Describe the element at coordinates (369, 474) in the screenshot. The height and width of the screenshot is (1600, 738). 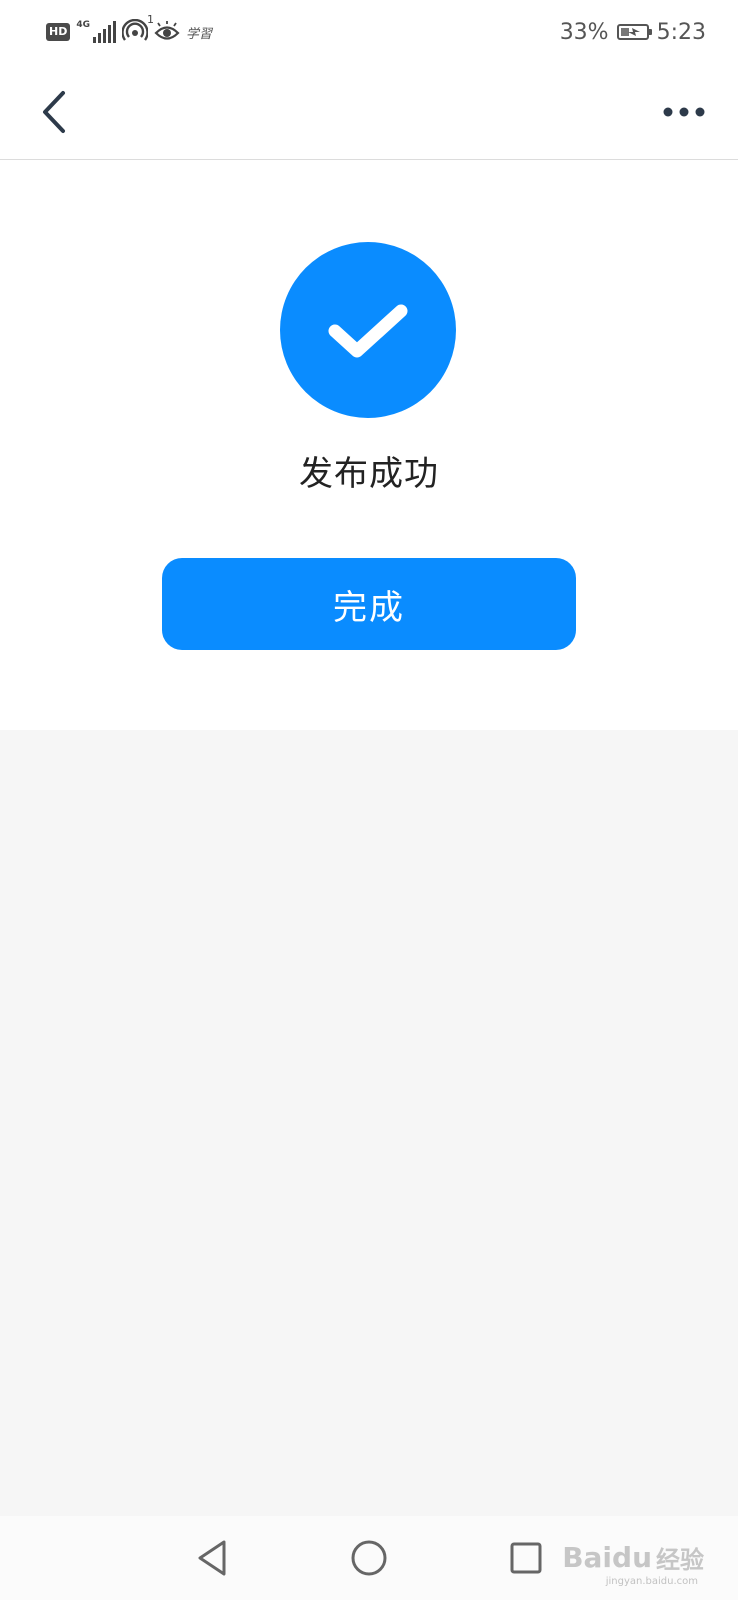
I see `success-message: 发布成功` at that location.